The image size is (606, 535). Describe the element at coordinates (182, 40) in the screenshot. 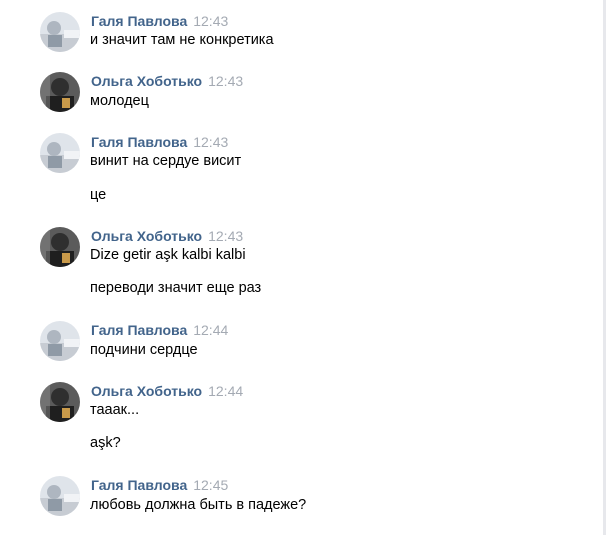

I see `message-text: и значит там не конкретика` at that location.